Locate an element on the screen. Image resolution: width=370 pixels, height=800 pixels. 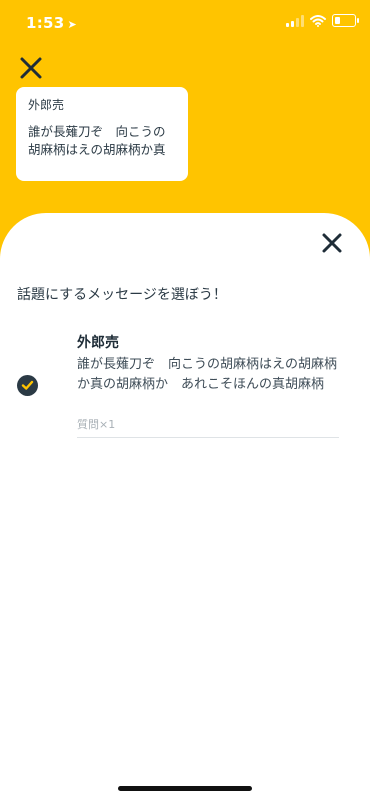
message-body: 誰が長薙刀ぞ 向こうの胡麻柄はえの胡麻柄か真の胡麻柄か あれこそほんの真胡麻柄 is located at coordinates (207, 374).